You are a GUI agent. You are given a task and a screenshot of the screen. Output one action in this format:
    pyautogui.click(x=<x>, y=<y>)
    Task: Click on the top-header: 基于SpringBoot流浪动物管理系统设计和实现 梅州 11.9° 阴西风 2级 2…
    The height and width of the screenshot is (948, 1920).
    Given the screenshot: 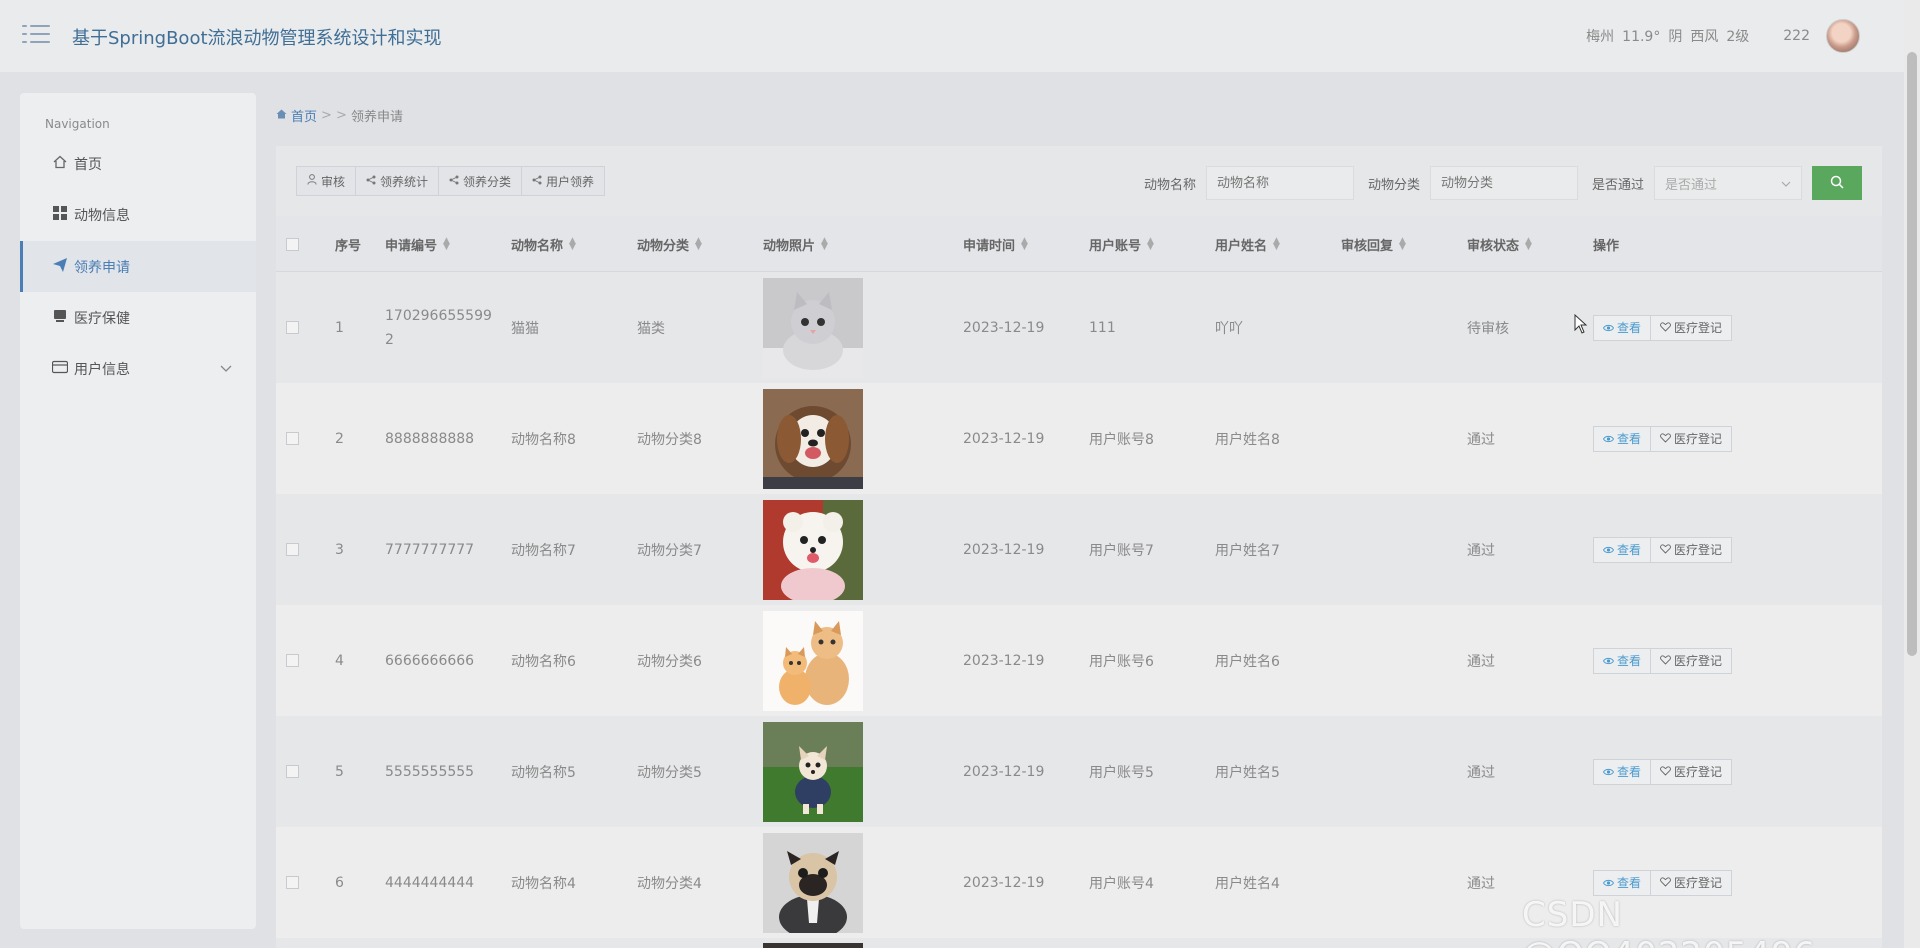 What is the action you would take?
    pyautogui.click(x=952, y=36)
    